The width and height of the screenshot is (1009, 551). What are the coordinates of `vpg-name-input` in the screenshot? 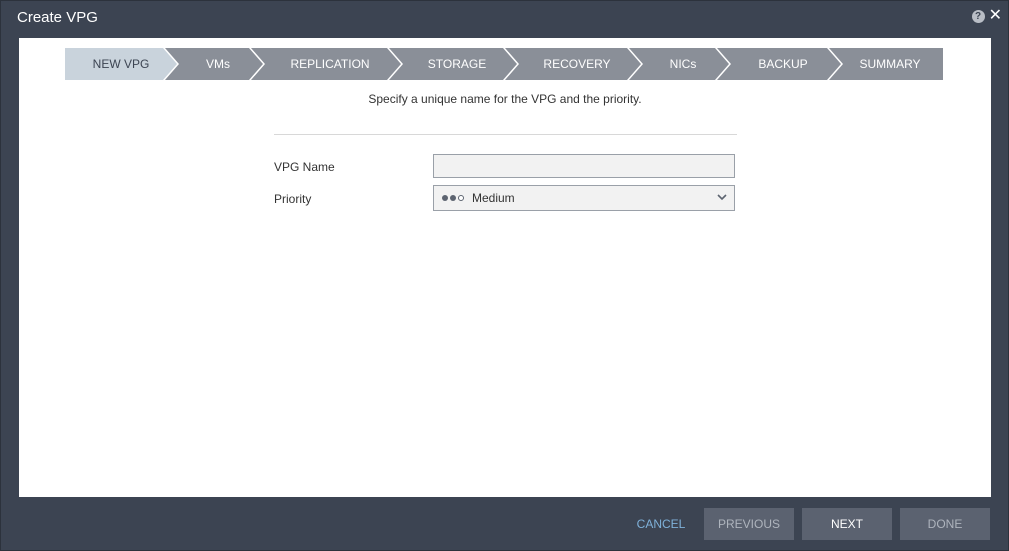 It's located at (584, 166).